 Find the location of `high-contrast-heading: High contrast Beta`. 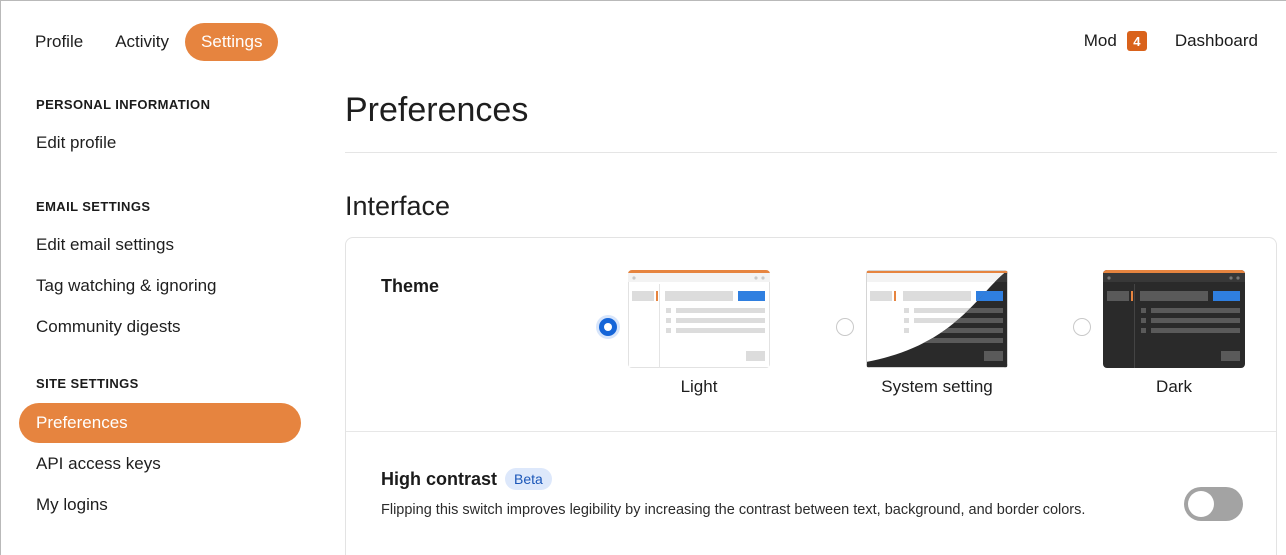

high-contrast-heading: High contrast Beta is located at coordinates (466, 479).